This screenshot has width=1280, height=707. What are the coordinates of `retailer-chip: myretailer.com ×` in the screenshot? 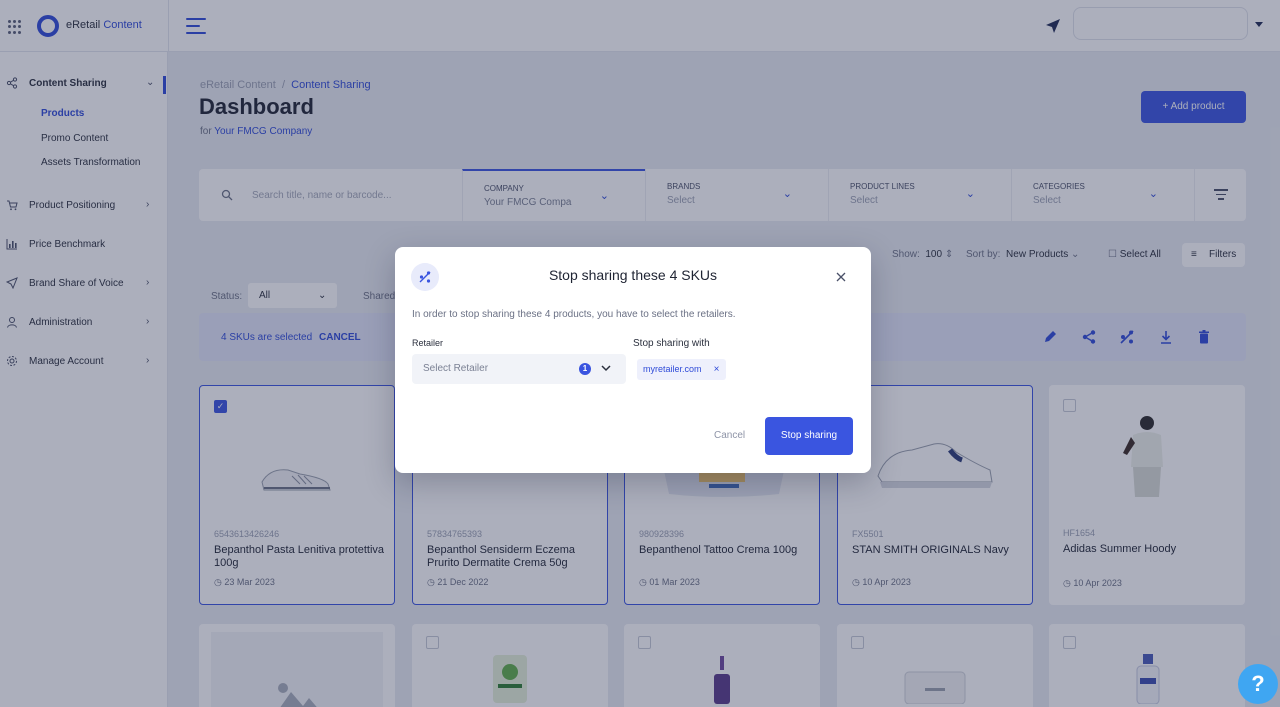 It's located at (681, 369).